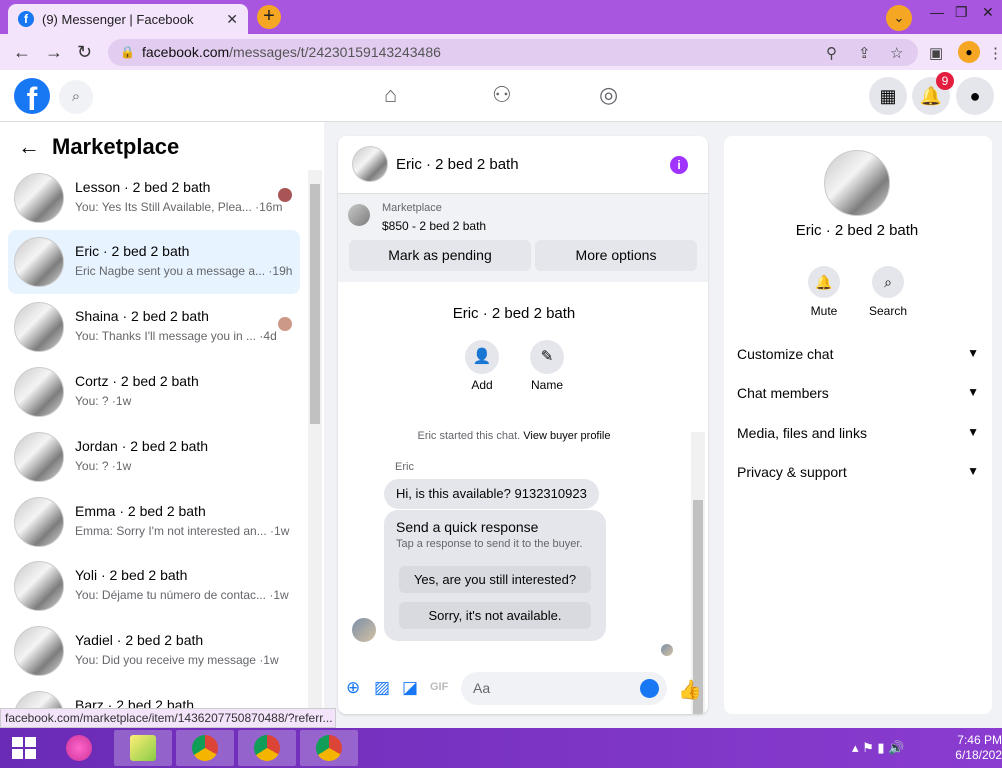  I want to click on reload-icon: ↻, so click(84, 52).